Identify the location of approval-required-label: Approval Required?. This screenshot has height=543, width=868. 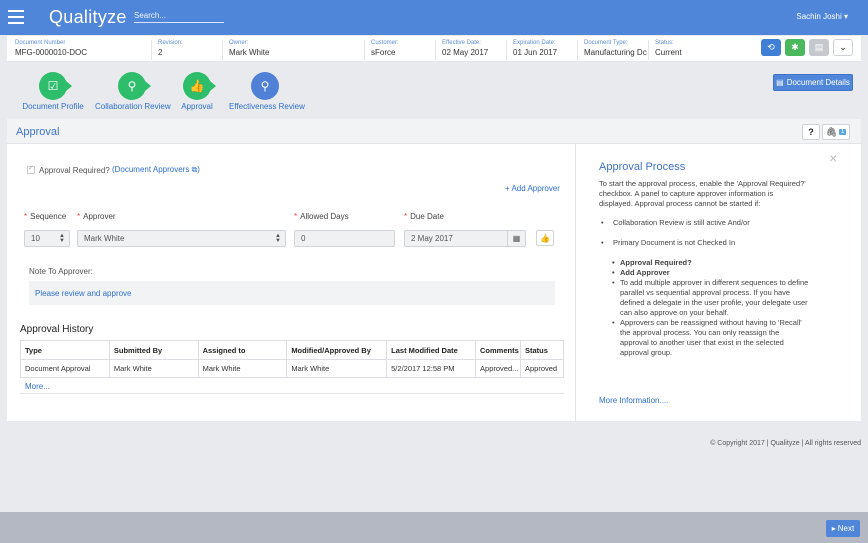
(74, 170).